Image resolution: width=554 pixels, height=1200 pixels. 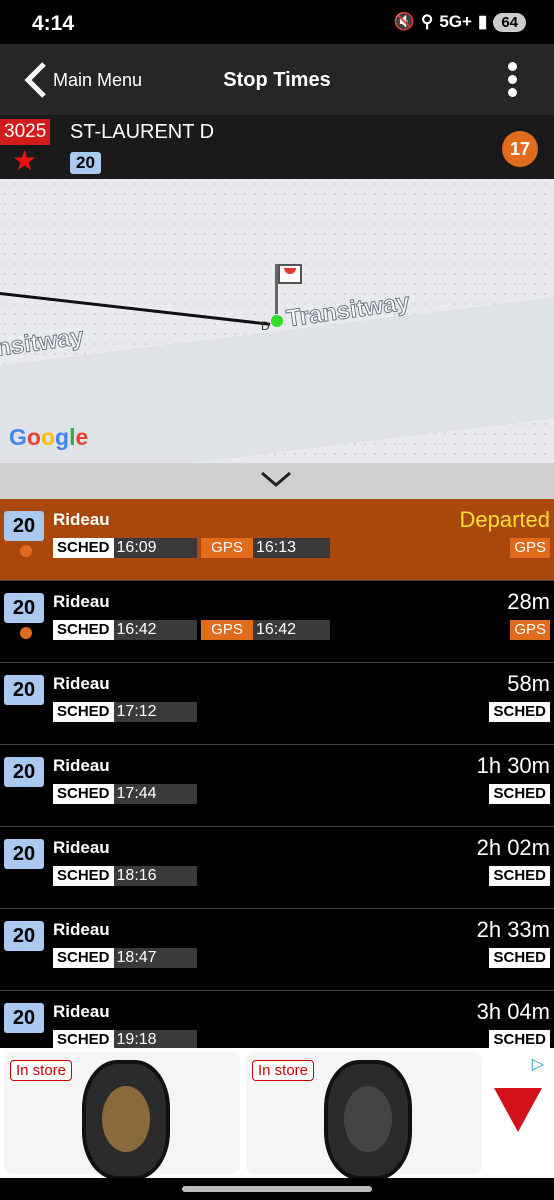 What do you see at coordinates (513, 765) in the screenshot?
I see `eta: 1h 30m` at bounding box center [513, 765].